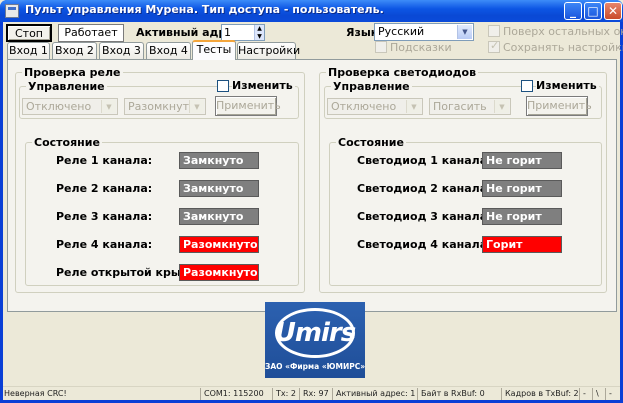  I want to click on logo-caption: ЗАО «Фирма «ЮМИРС», so click(315, 366).